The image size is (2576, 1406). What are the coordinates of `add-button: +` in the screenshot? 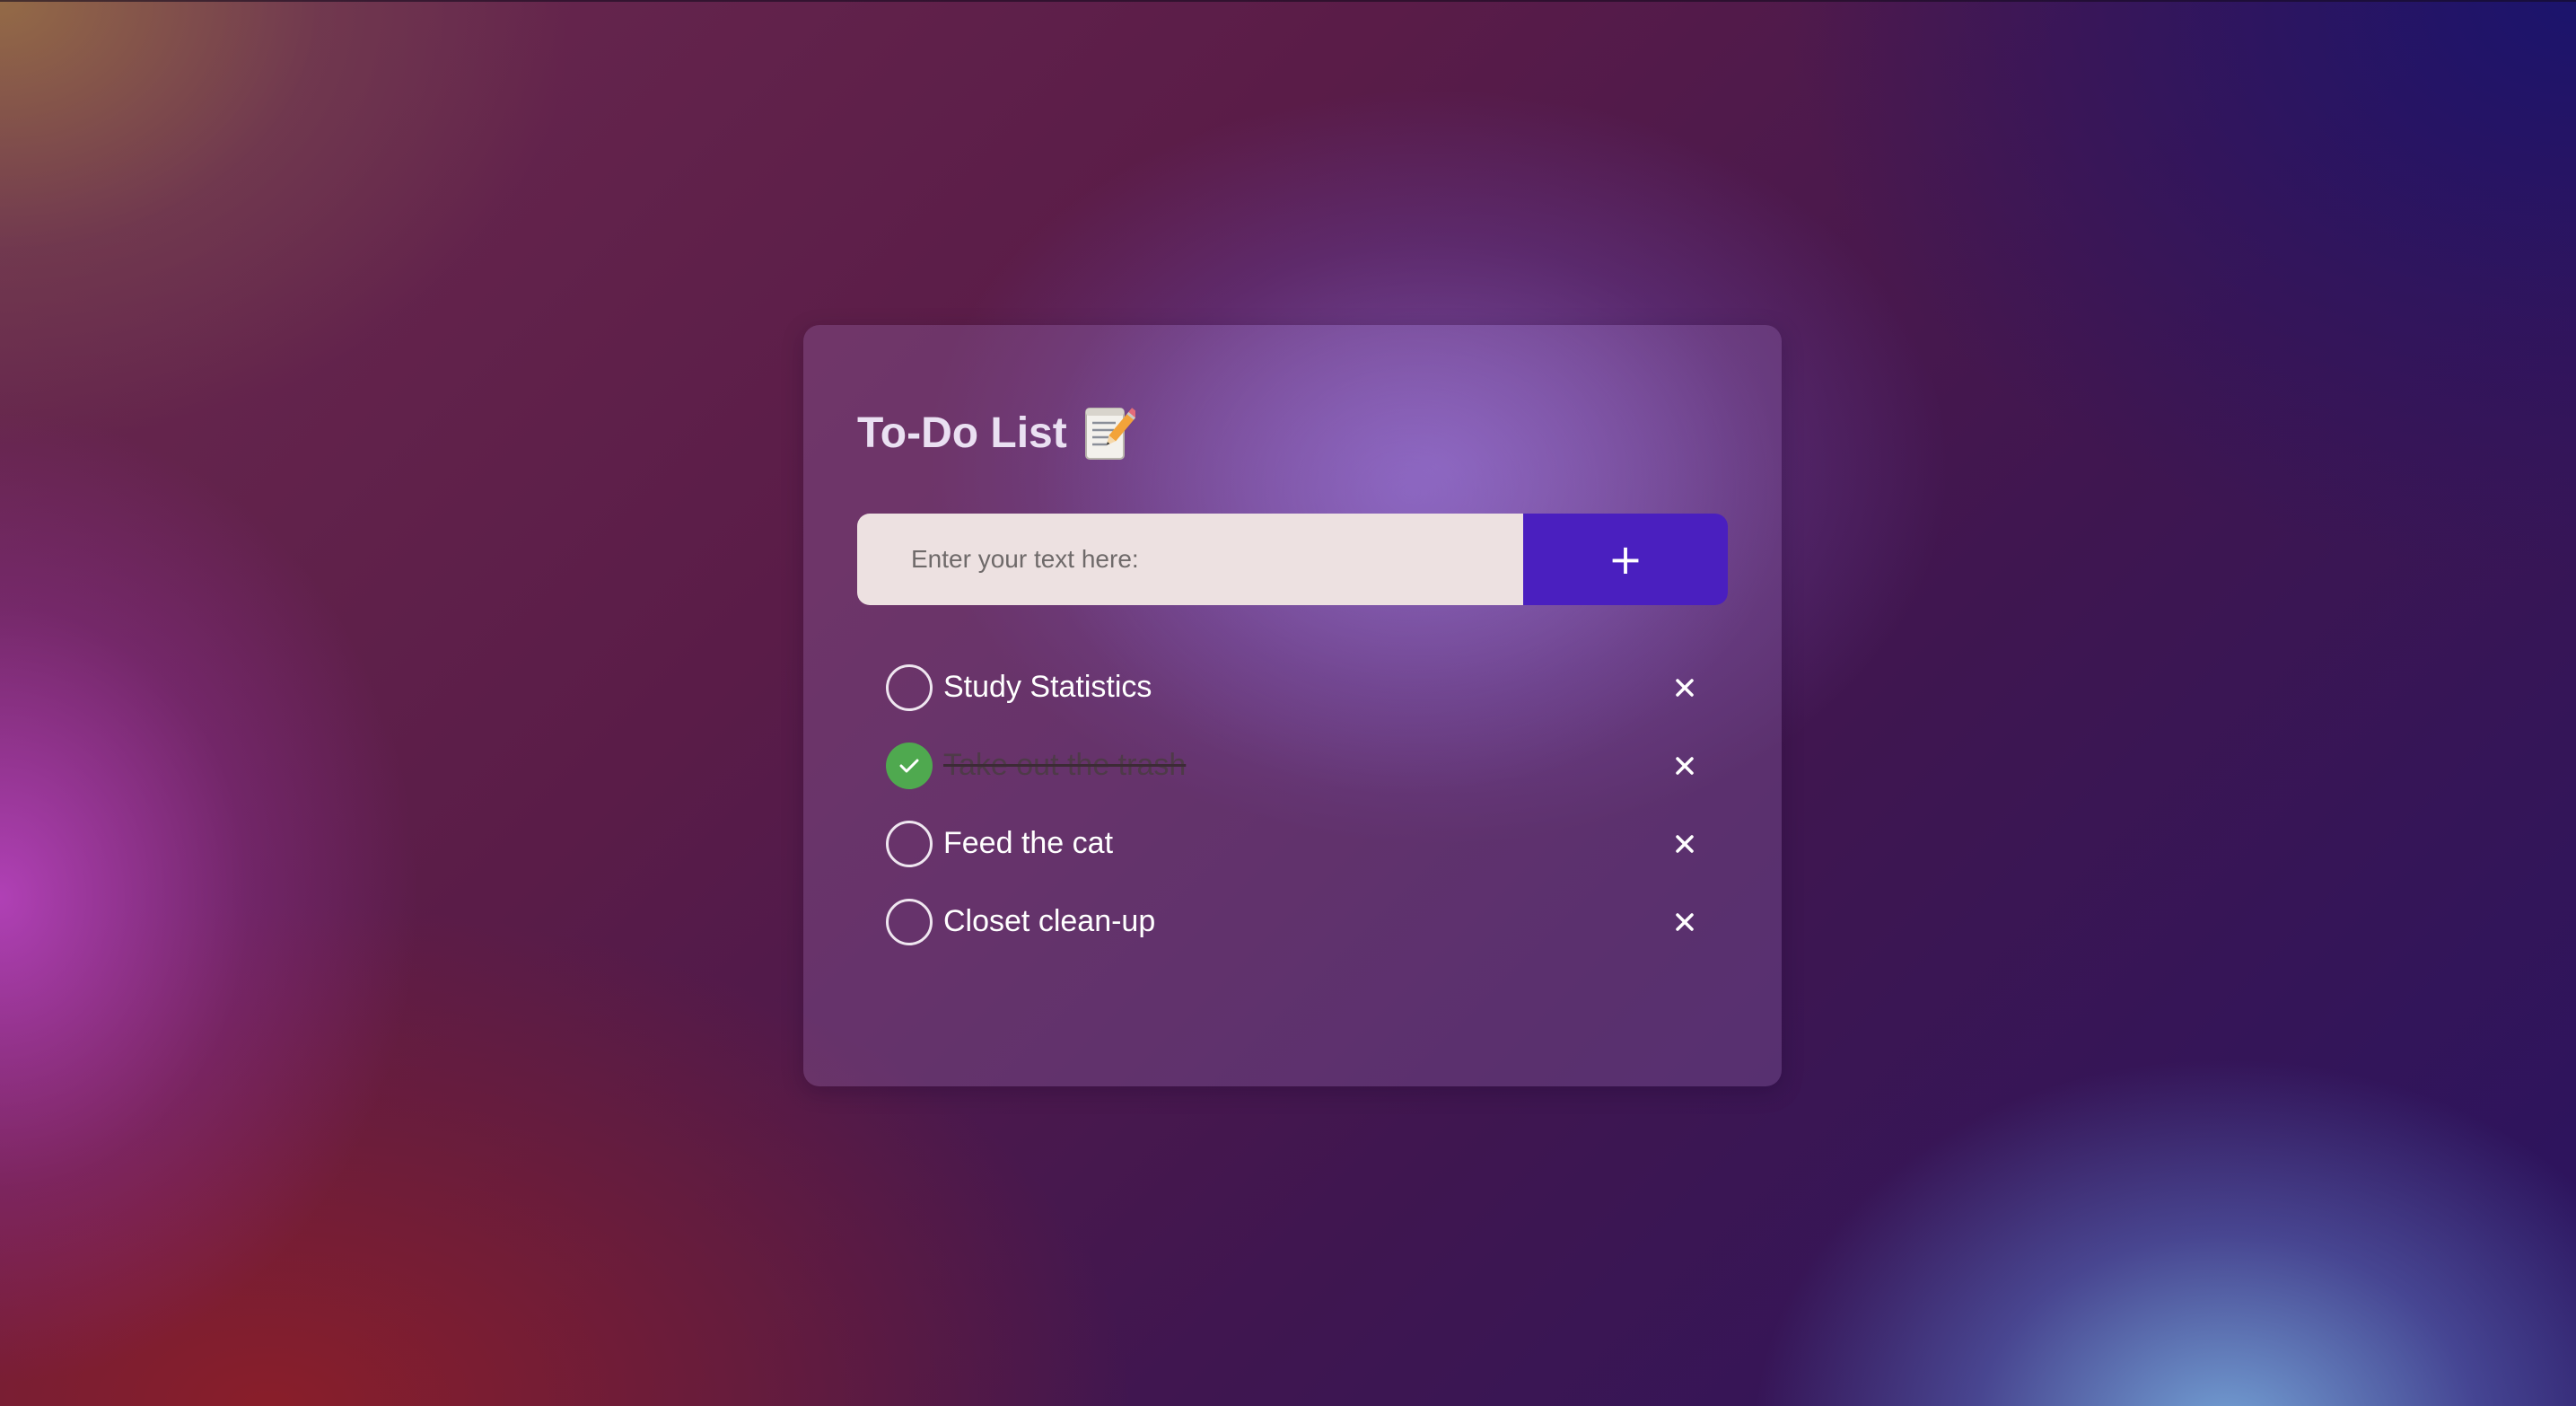 It's located at (1625, 559).